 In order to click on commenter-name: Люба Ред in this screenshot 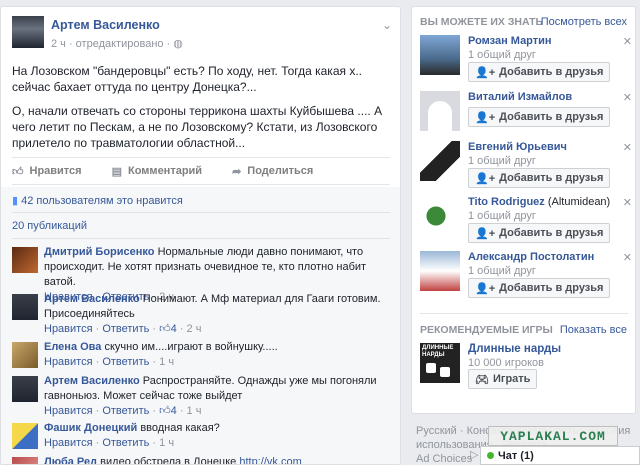, I will do `click(70, 460)`.